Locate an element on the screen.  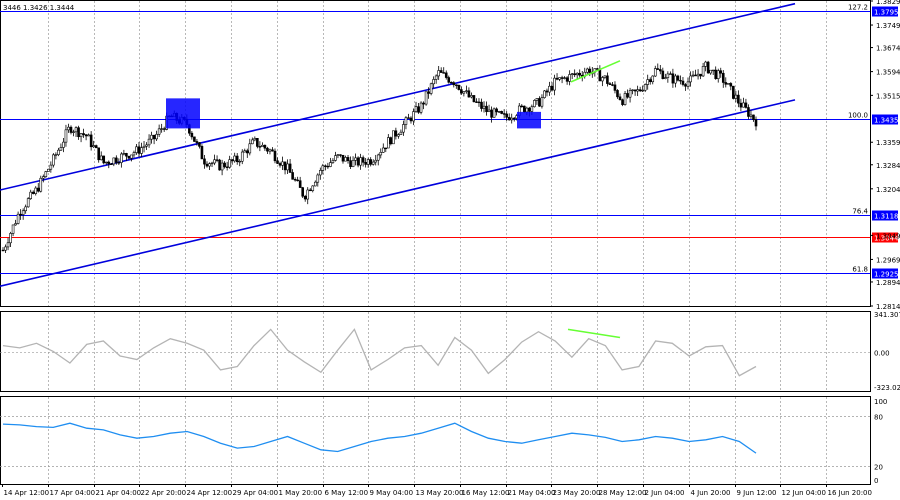
time-label: 28 May 12:00 is located at coordinates (623, 493).